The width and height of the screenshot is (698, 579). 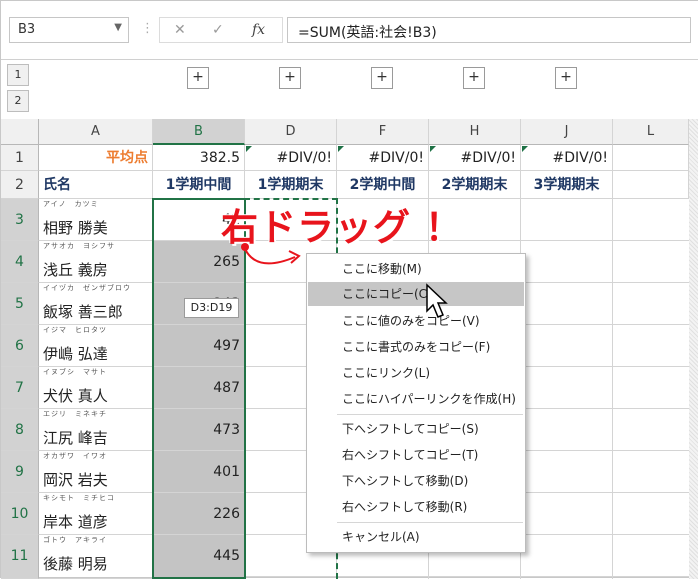 I want to click on name-column-header: 氏名, so click(x=96, y=185).